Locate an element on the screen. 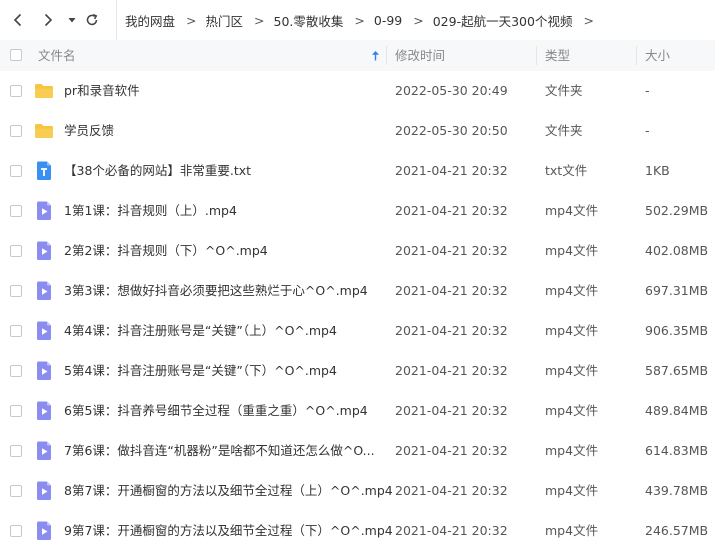 The image size is (715, 551). breadcrumb-item-collection: 50.零散收集 is located at coordinates (309, 20).